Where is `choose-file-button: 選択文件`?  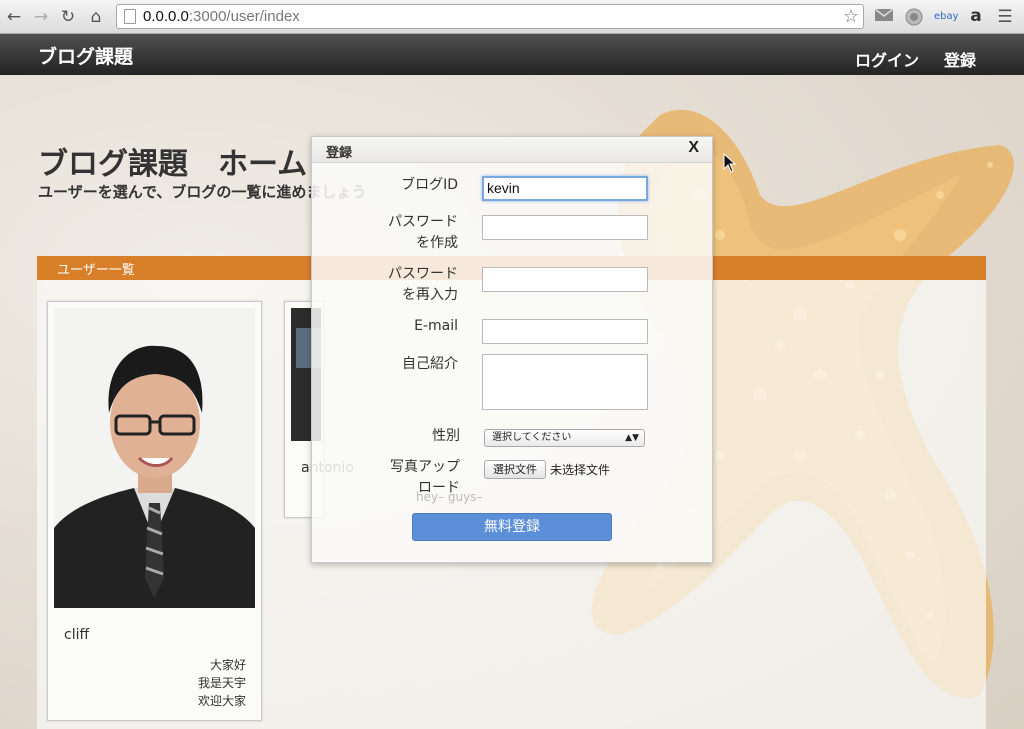
choose-file-button: 選択文件 is located at coordinates (515, 469).